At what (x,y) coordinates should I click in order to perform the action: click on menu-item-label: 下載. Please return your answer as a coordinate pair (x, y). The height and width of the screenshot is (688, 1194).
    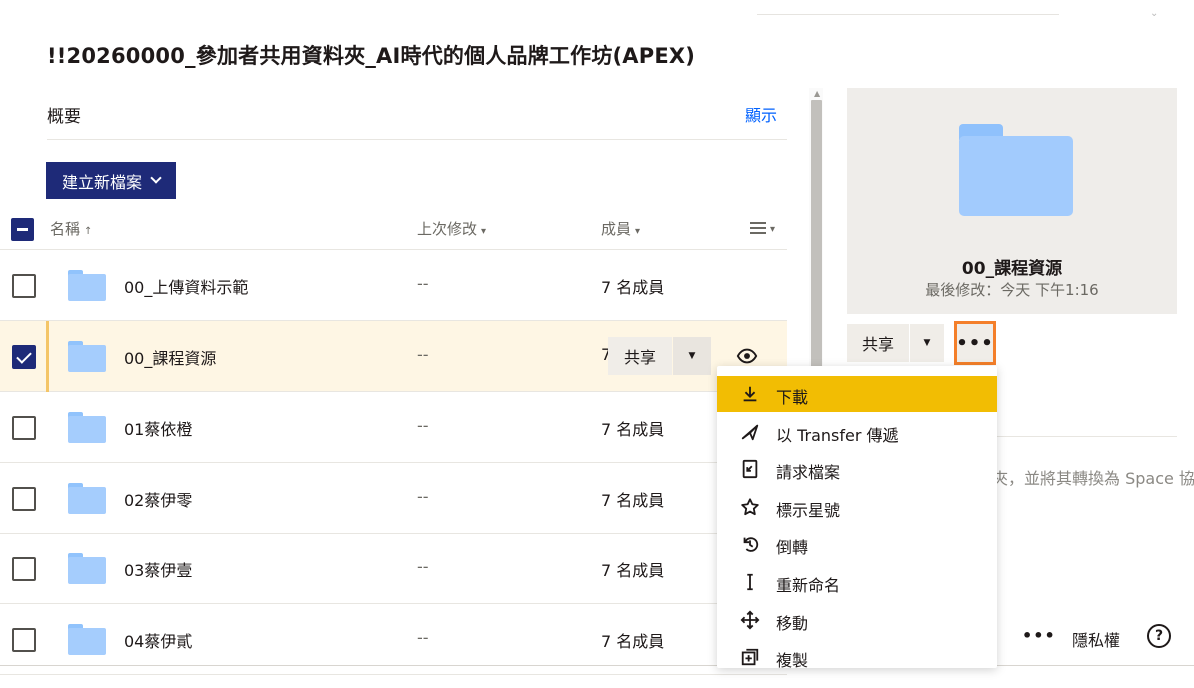
    Looking at the image, I should click on (792, 397).